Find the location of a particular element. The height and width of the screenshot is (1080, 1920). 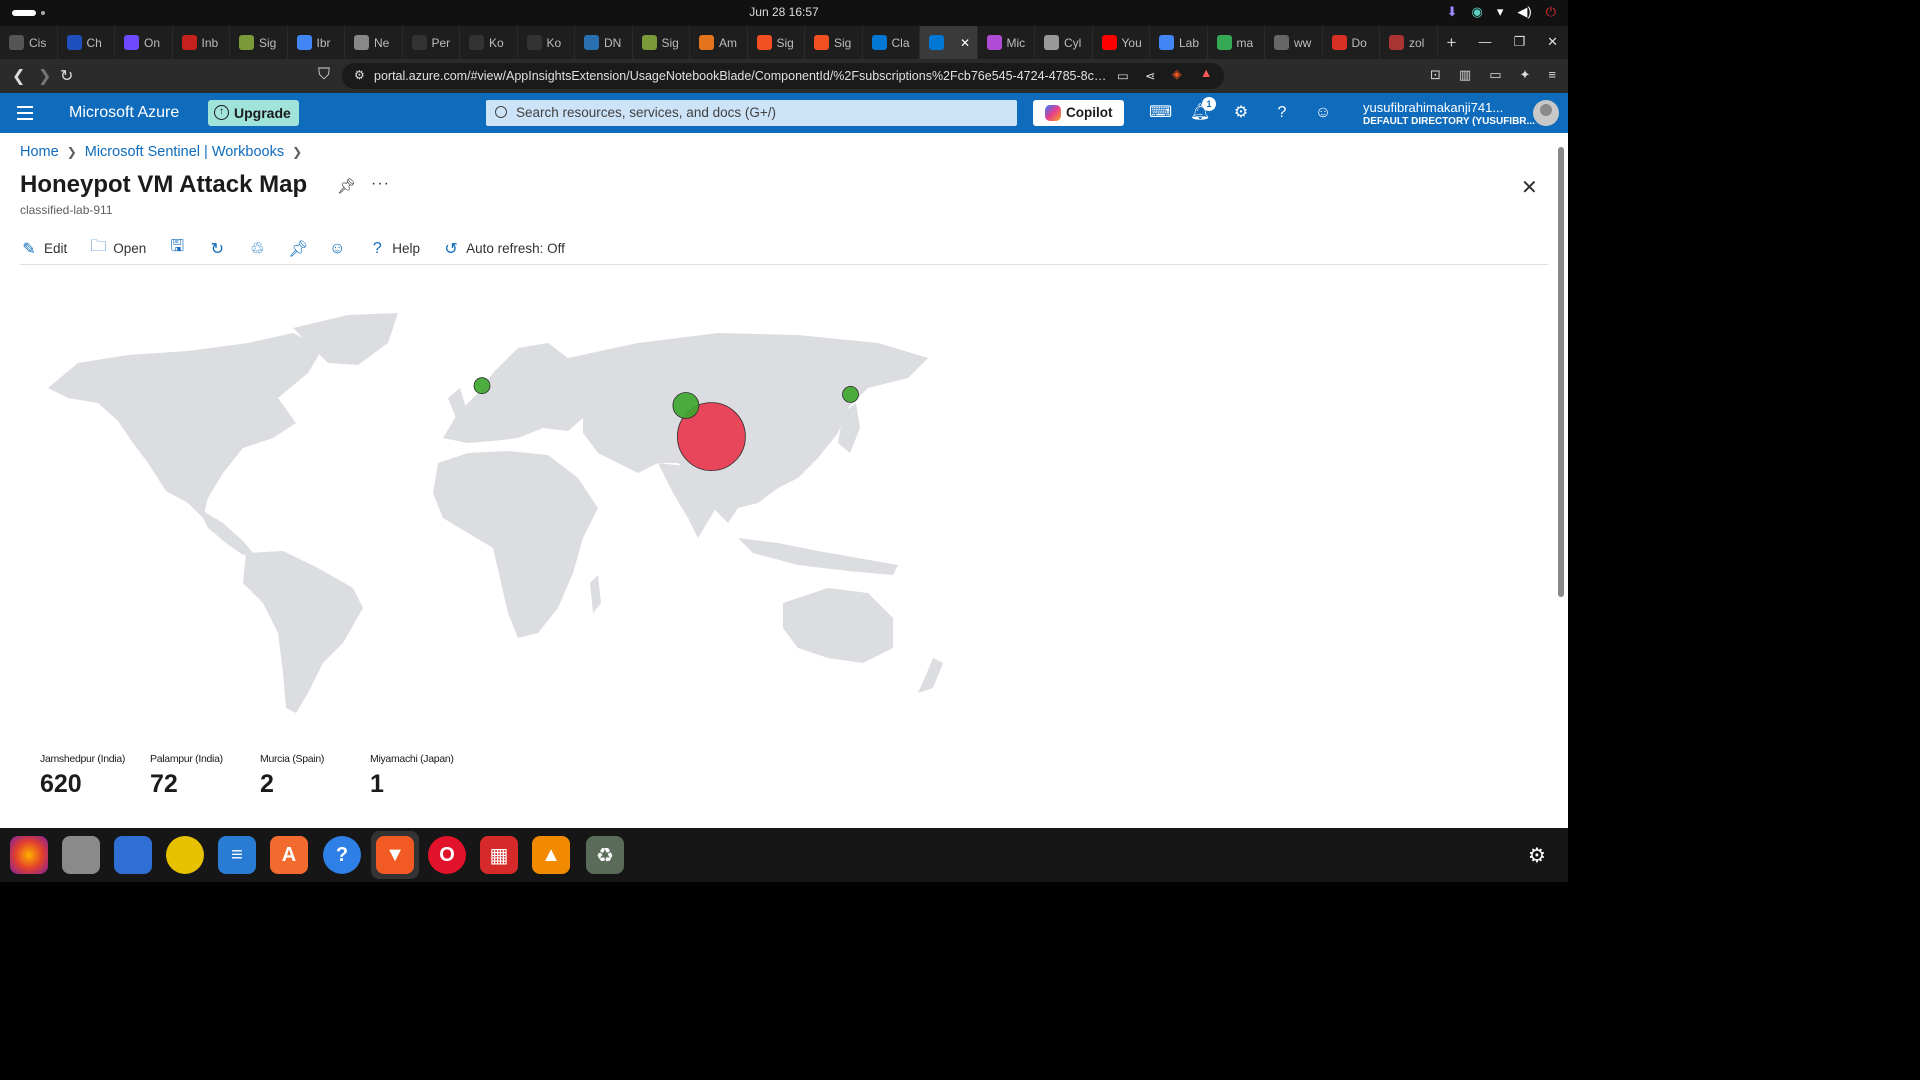

close-window-icon: ✕ is located at coordinates (1552, 42).